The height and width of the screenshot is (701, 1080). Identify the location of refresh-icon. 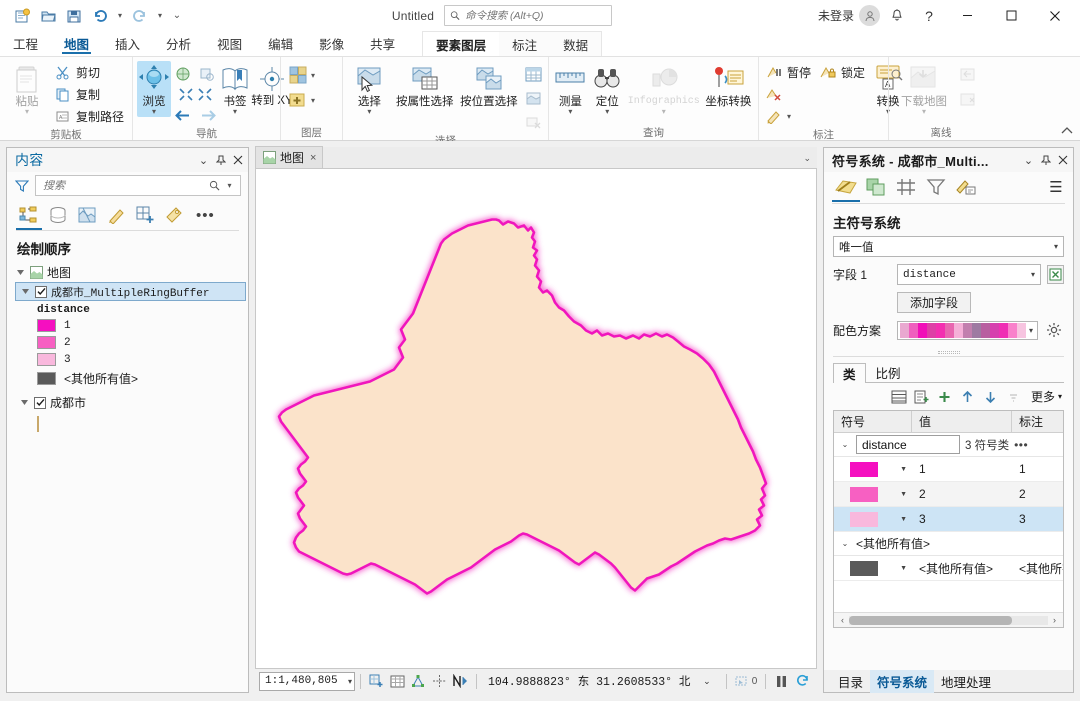
(802, 681).